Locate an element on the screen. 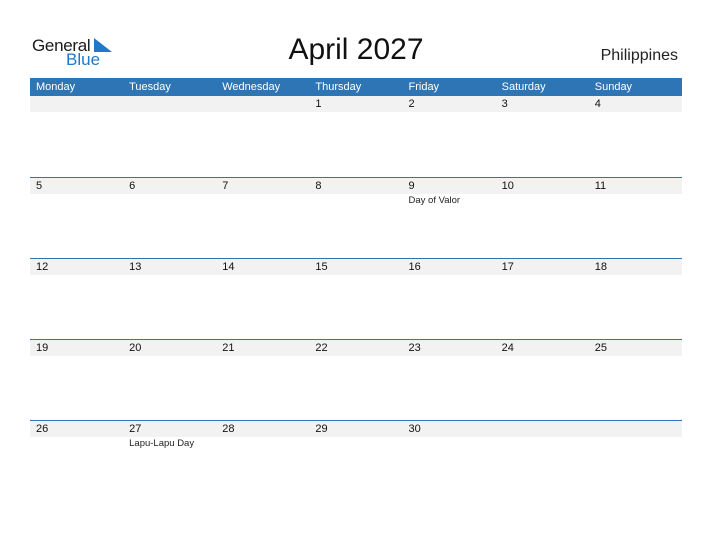  day-number: 26 is located at coordinates (42, 429).